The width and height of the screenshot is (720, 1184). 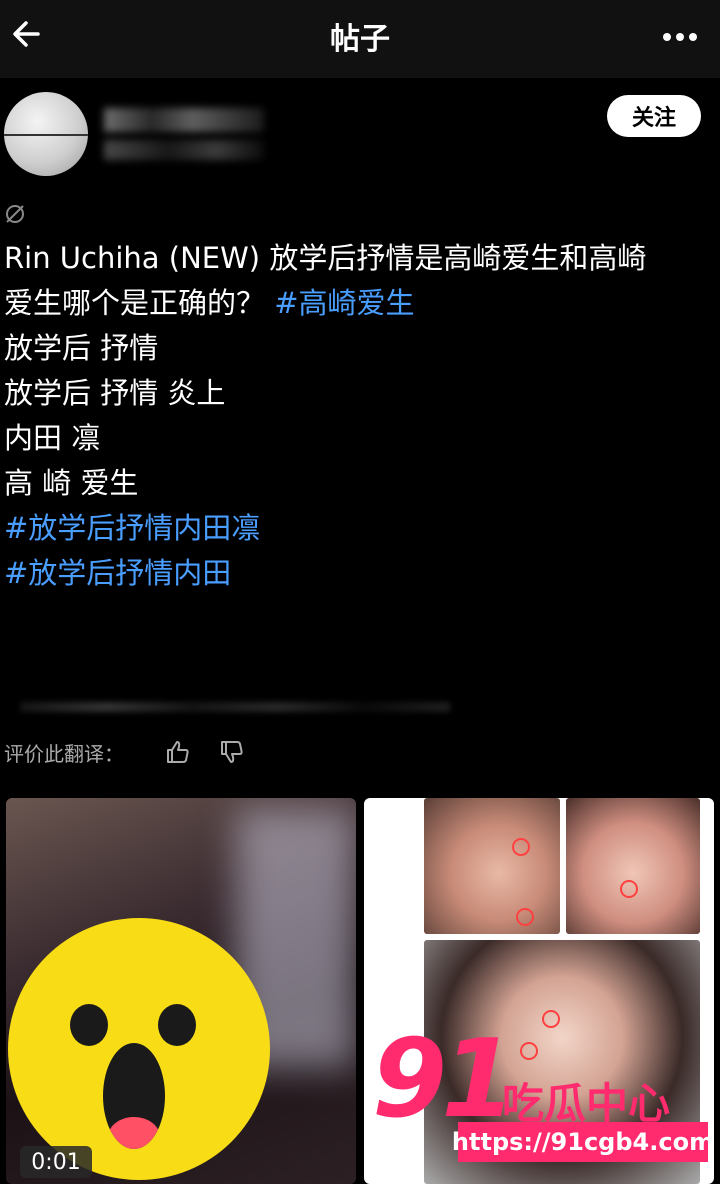 What do you see at coordinates (344, 303) in the screenshot?
I see `hashtag-link: #高崎爱生` at bounding box center [344, 303].